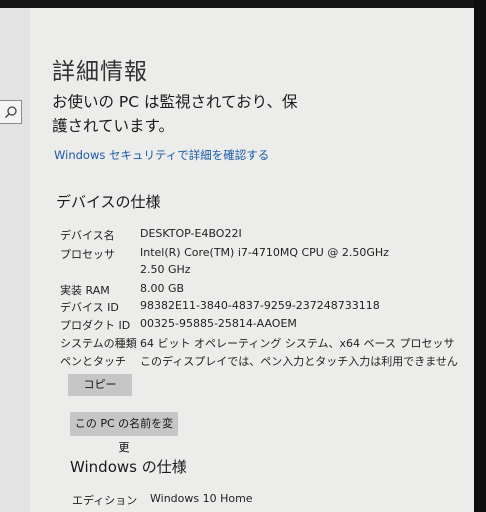 The height and width of the screenshot is (512, 486). What do you see at coordinates (128, 467) in the screenshot?
I see `windows-specs-heading: Windows の仕様` at bounding box center [128, 467].